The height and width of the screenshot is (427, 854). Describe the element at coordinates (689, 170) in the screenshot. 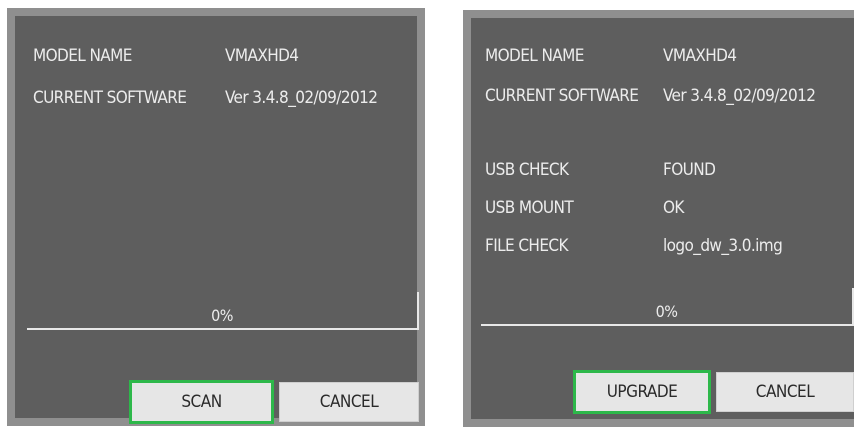

I see `usb-check-value: FOUND` at that location.